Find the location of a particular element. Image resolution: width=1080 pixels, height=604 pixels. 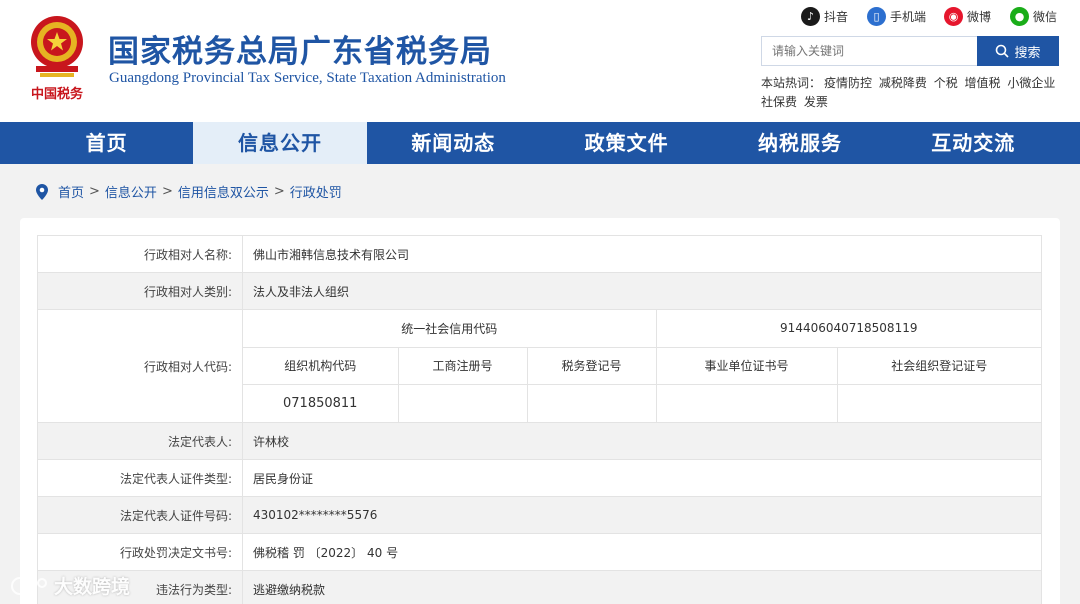

hot-word: 疫情防控 is located at coordinates (848, 83).